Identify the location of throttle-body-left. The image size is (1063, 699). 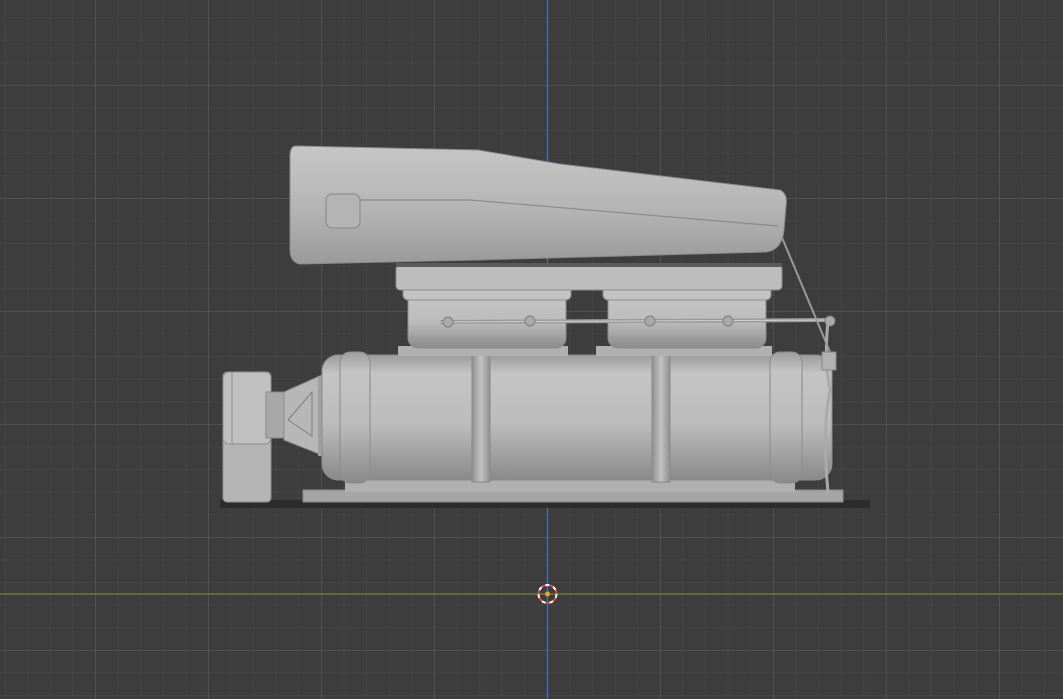
(487, 317).